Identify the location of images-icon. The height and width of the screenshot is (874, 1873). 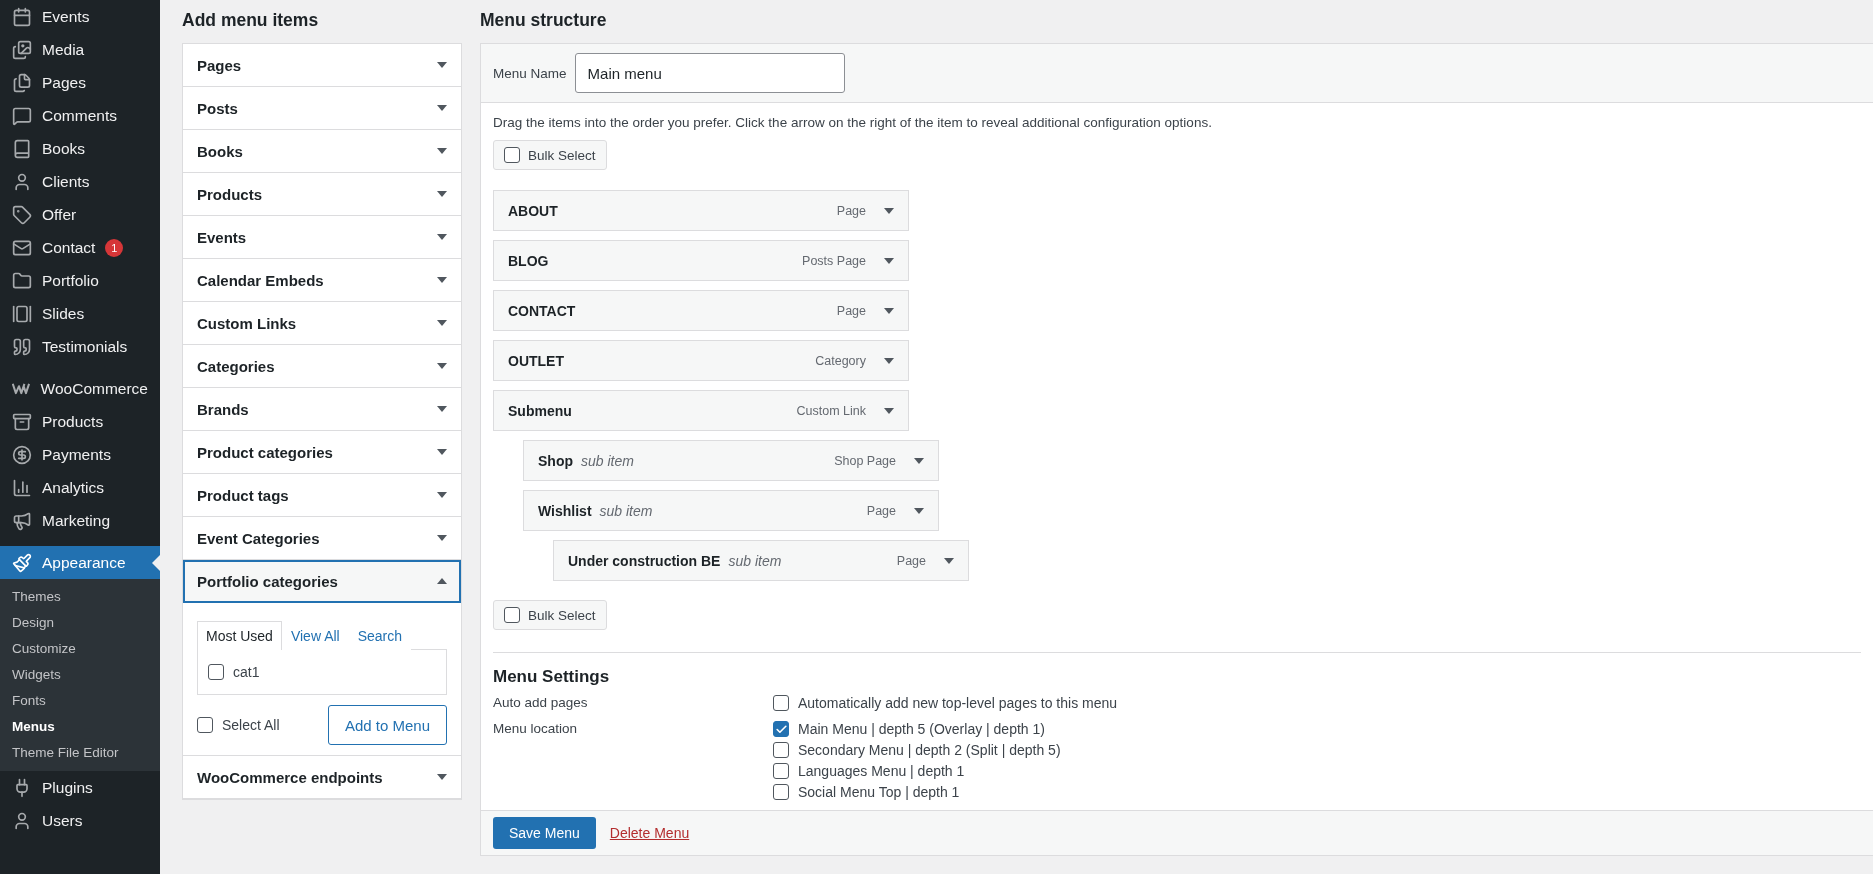
(22, 49).